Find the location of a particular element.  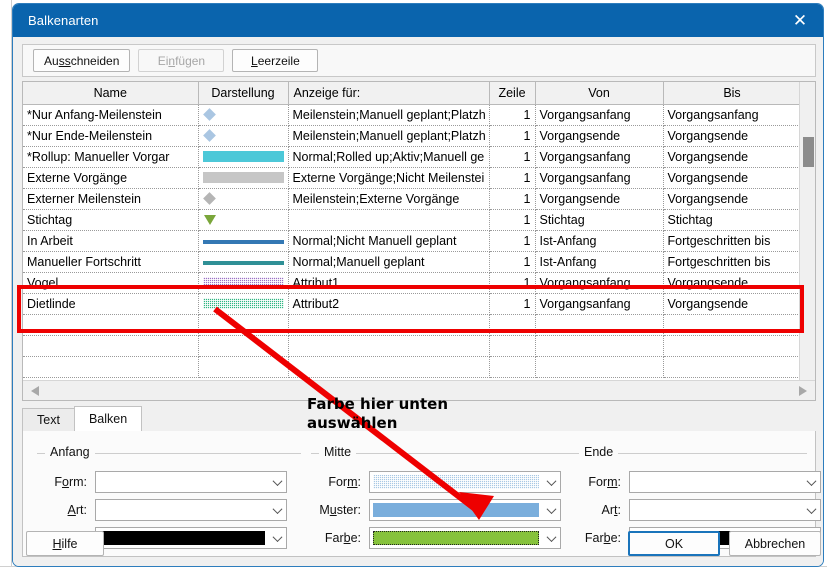

column-header-show-for: Anzeige für: is located at coordinates (389, 93).